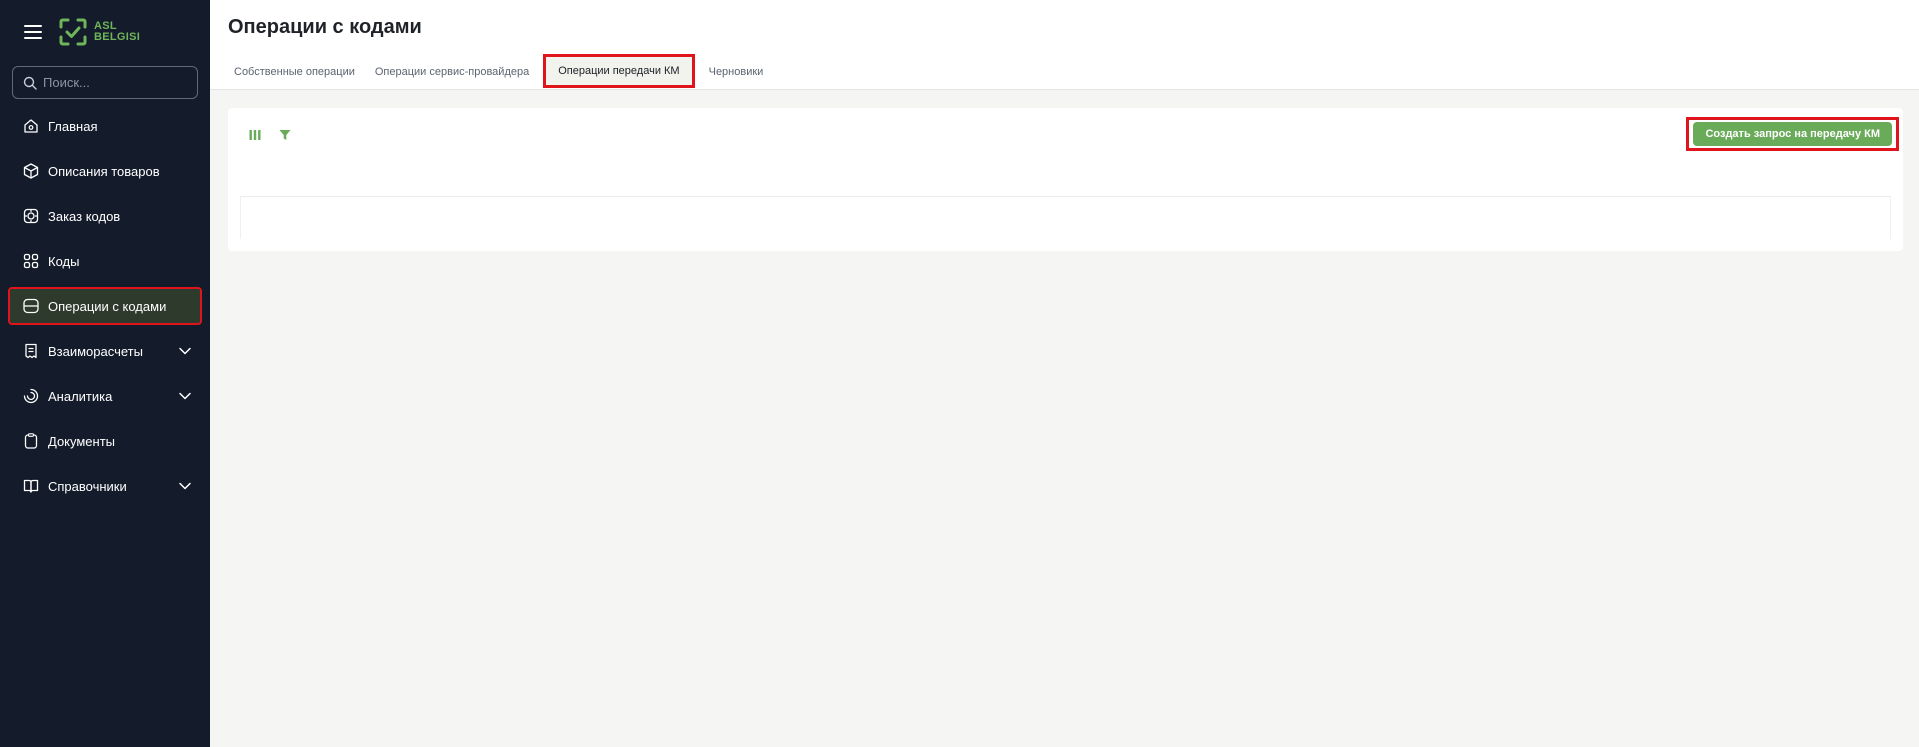 The width and height of the screenshot is (1919, 747). Describe the element at coordinates (105, 126) in the screenshot. I see `sidebar-item-home: Главная` at that location.